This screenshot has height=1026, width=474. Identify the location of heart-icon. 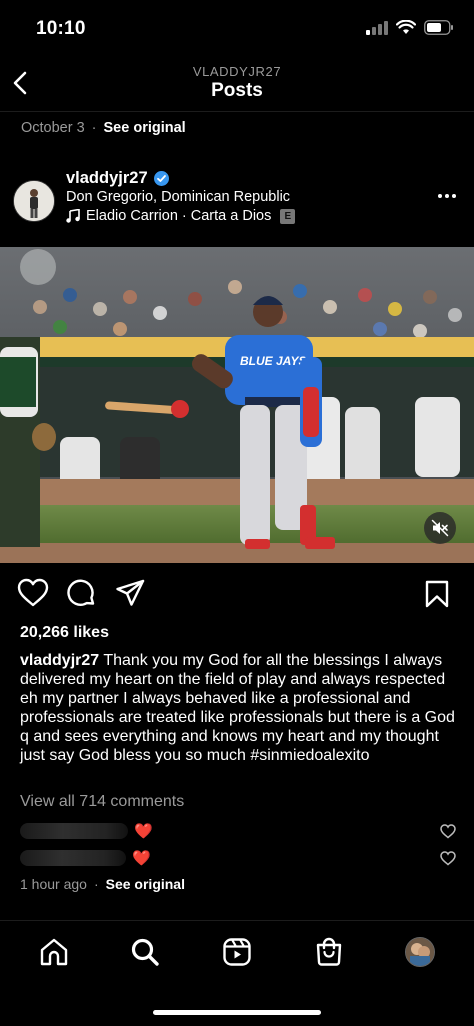
(33, 593).